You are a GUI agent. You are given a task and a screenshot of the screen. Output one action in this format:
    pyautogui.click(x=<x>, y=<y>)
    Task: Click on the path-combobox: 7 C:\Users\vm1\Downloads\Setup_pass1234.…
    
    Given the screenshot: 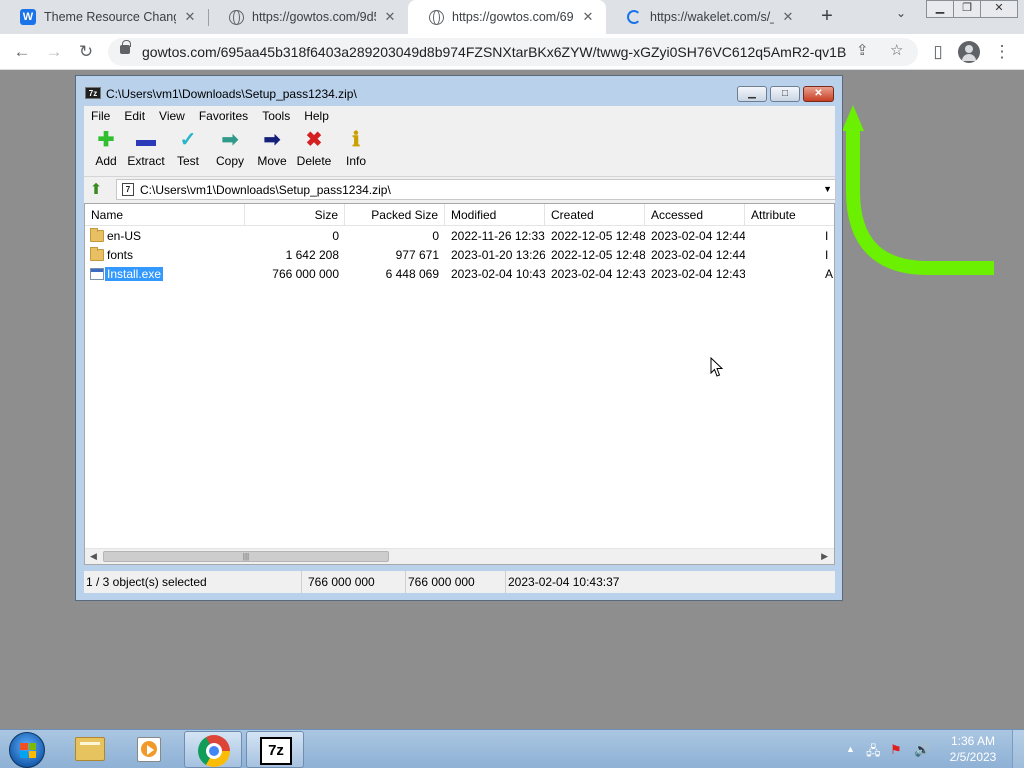 What is the action you would take?
    pyautogui.click(x=476, y=189)
    